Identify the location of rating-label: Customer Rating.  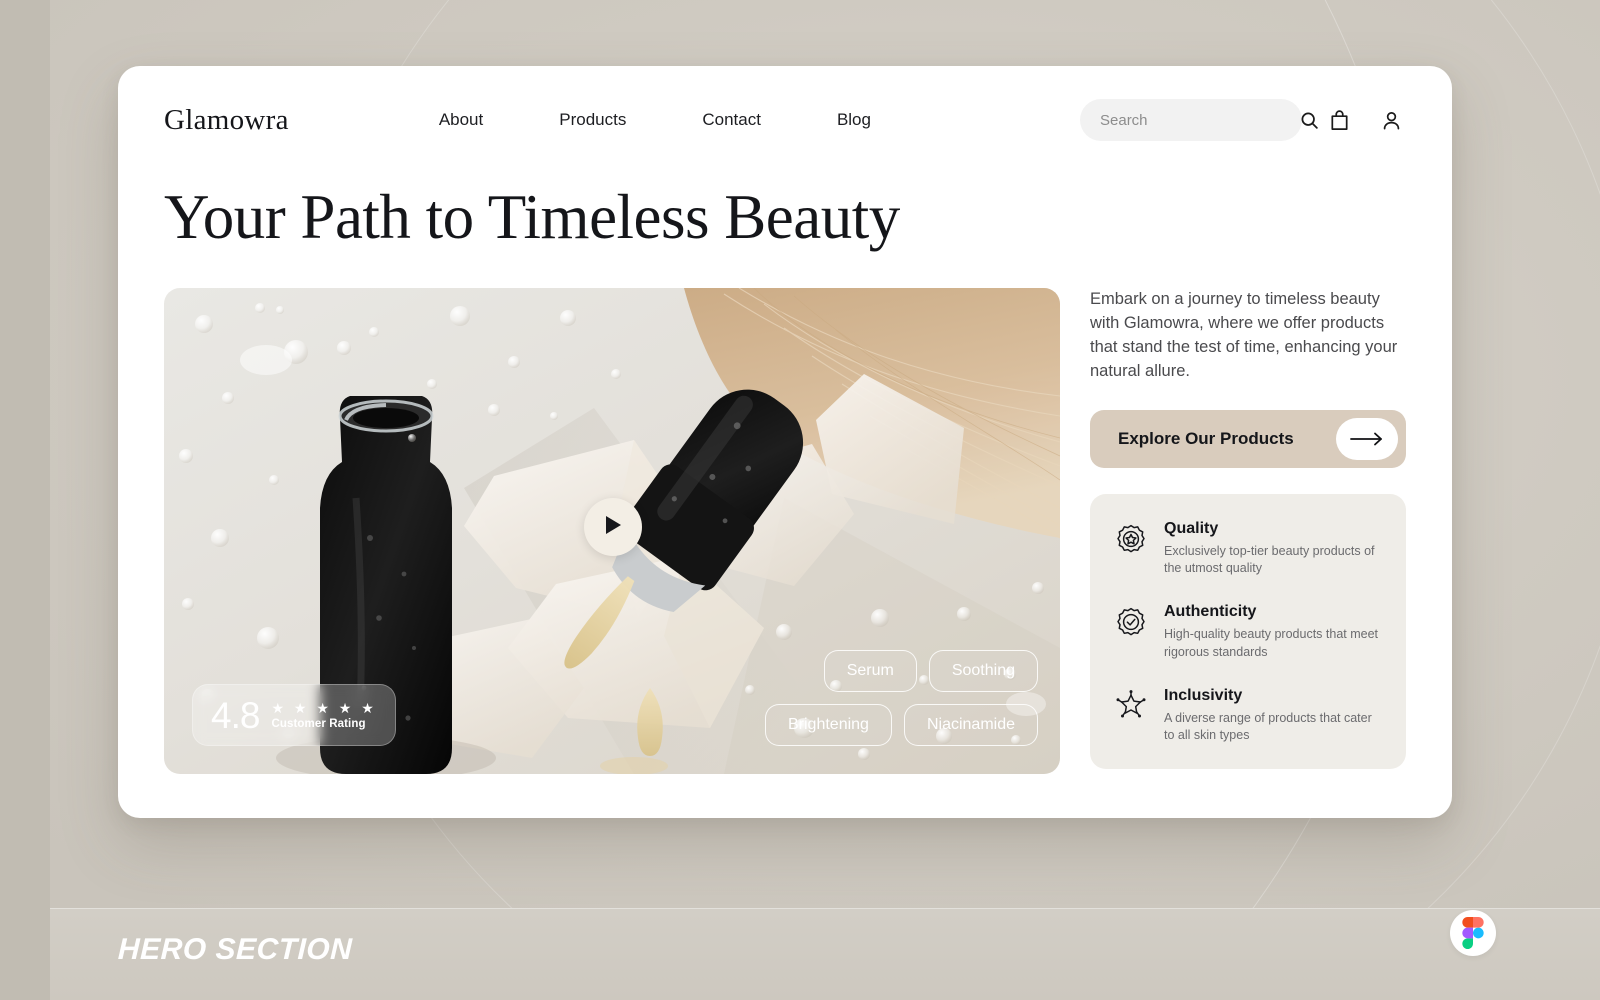
(318, 723).